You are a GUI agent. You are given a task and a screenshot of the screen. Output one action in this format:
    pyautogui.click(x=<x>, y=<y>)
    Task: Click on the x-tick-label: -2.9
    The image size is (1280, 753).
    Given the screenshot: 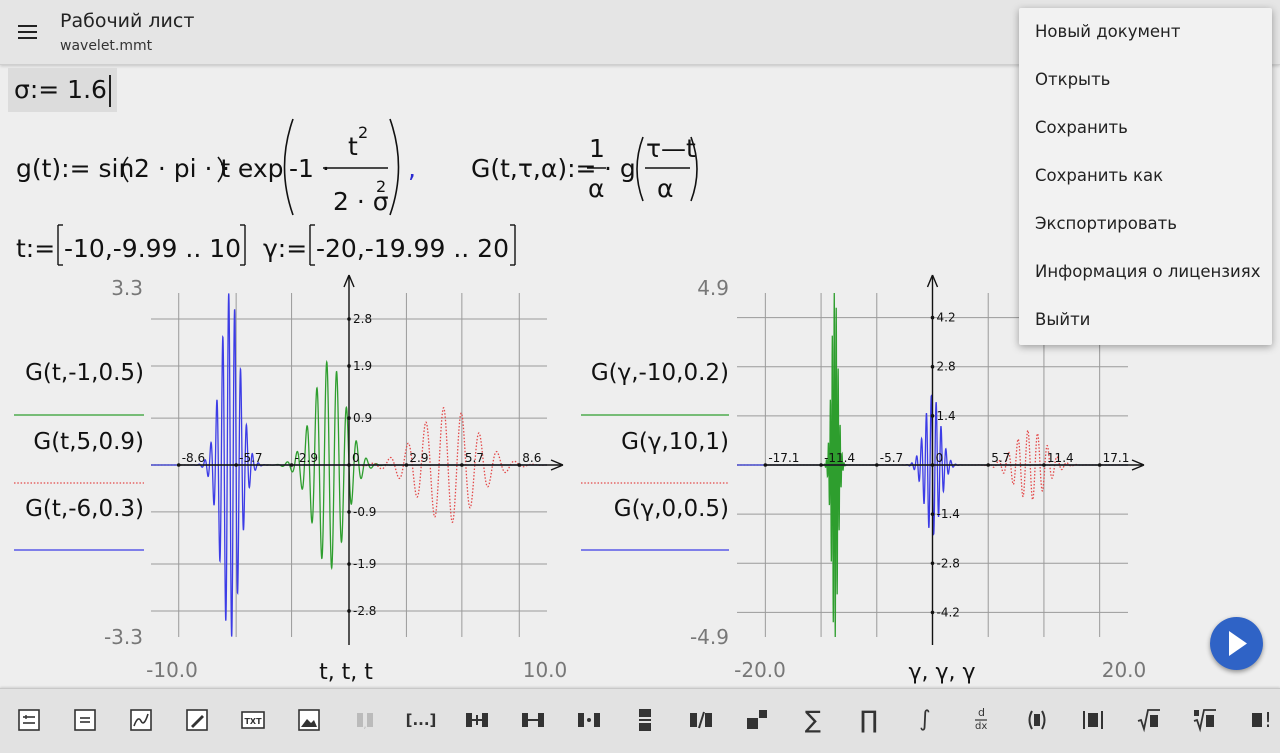 What is the action you would take?
    pyautogui.click(x=306, y=458)
    